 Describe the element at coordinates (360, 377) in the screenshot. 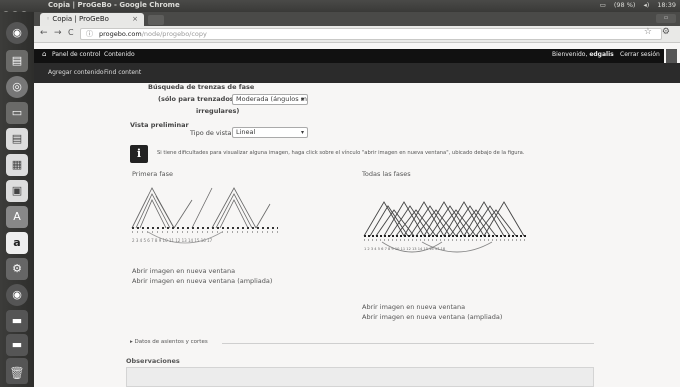

I see `observations-textarea` at that location.